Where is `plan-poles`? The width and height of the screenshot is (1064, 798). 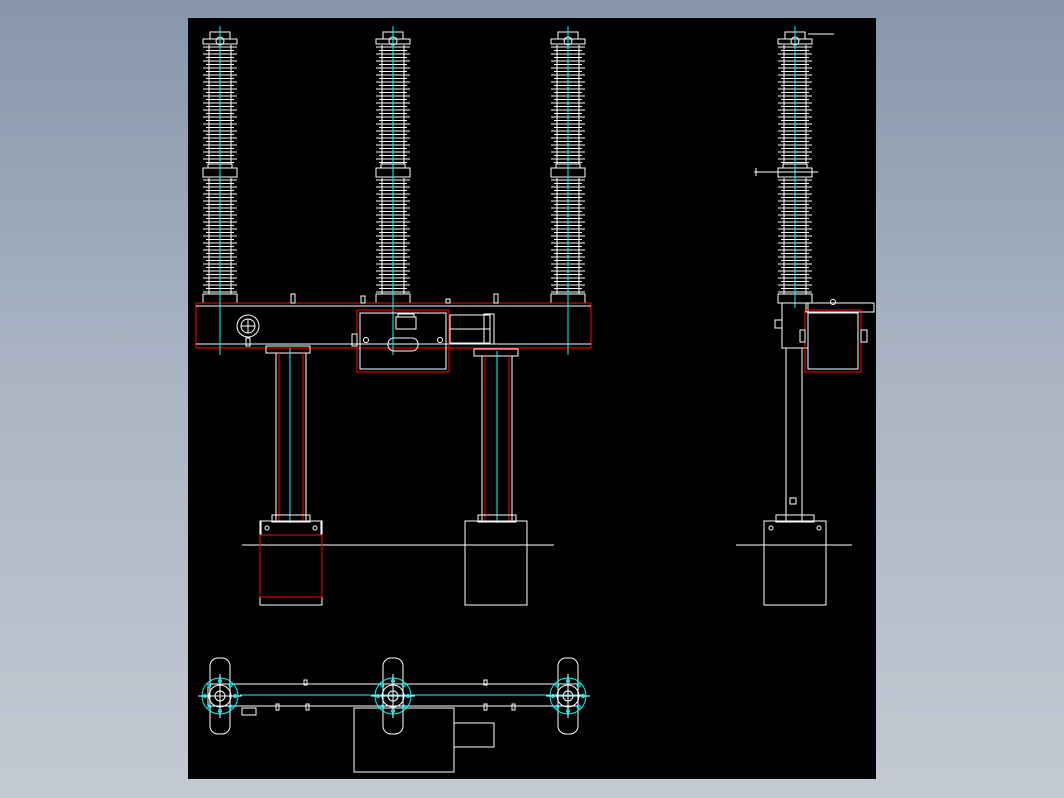 plan-poles is located at coordinates (394, 696).